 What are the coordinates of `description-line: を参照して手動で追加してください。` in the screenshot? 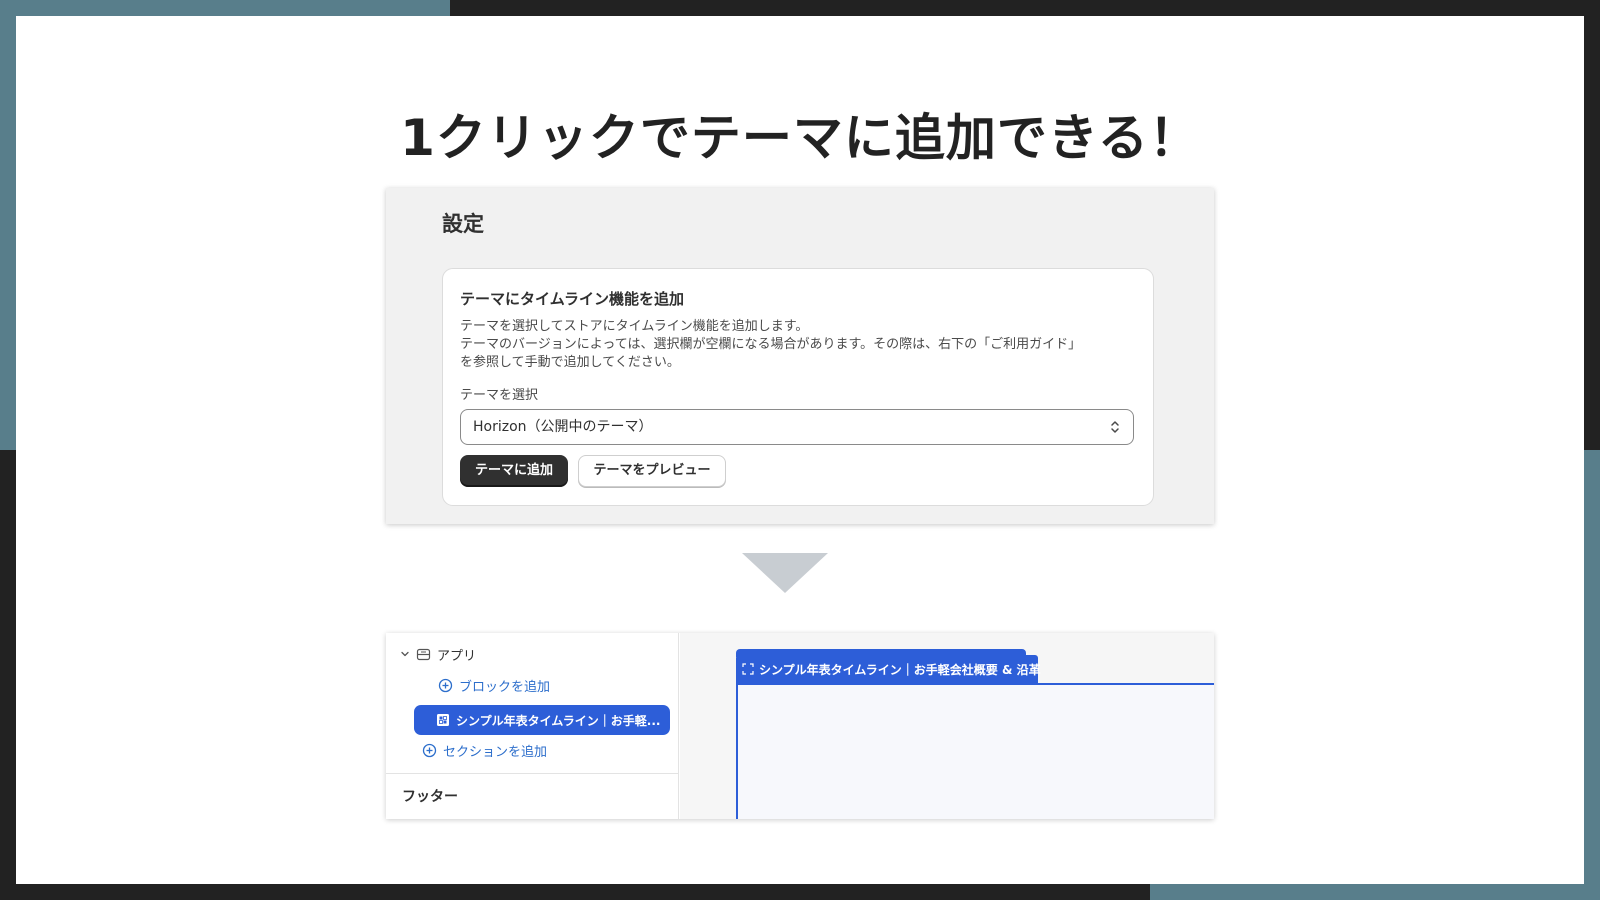 It's located at (570, 362).